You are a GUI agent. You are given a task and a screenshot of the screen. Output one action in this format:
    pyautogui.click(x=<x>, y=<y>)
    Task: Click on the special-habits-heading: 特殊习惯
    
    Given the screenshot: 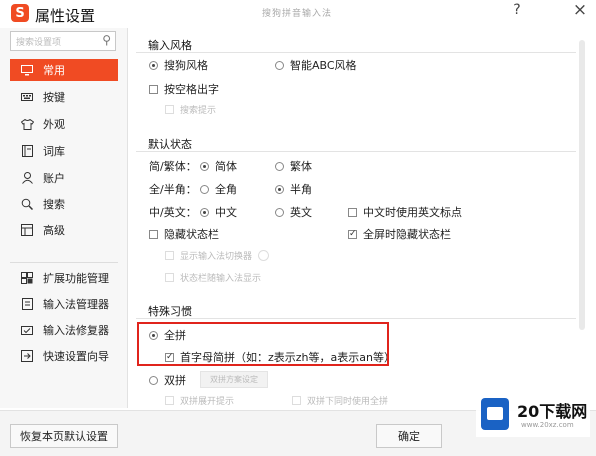 What is the action you would take?
    pyautogui.click(x=170, y=311)
    